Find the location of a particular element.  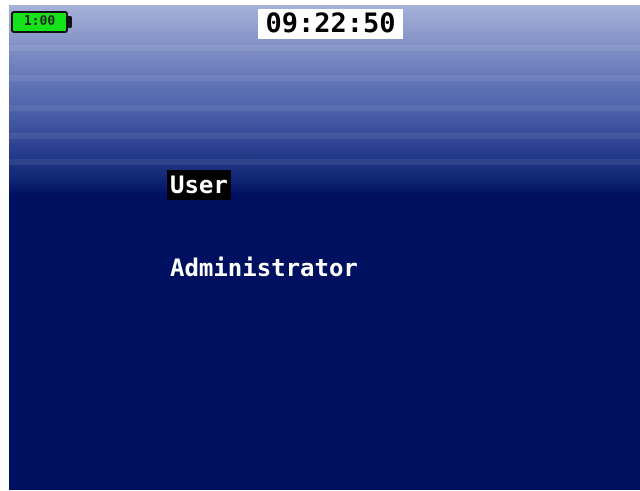

clock-display: 09:22:50 is located at coordinates (330, 24).